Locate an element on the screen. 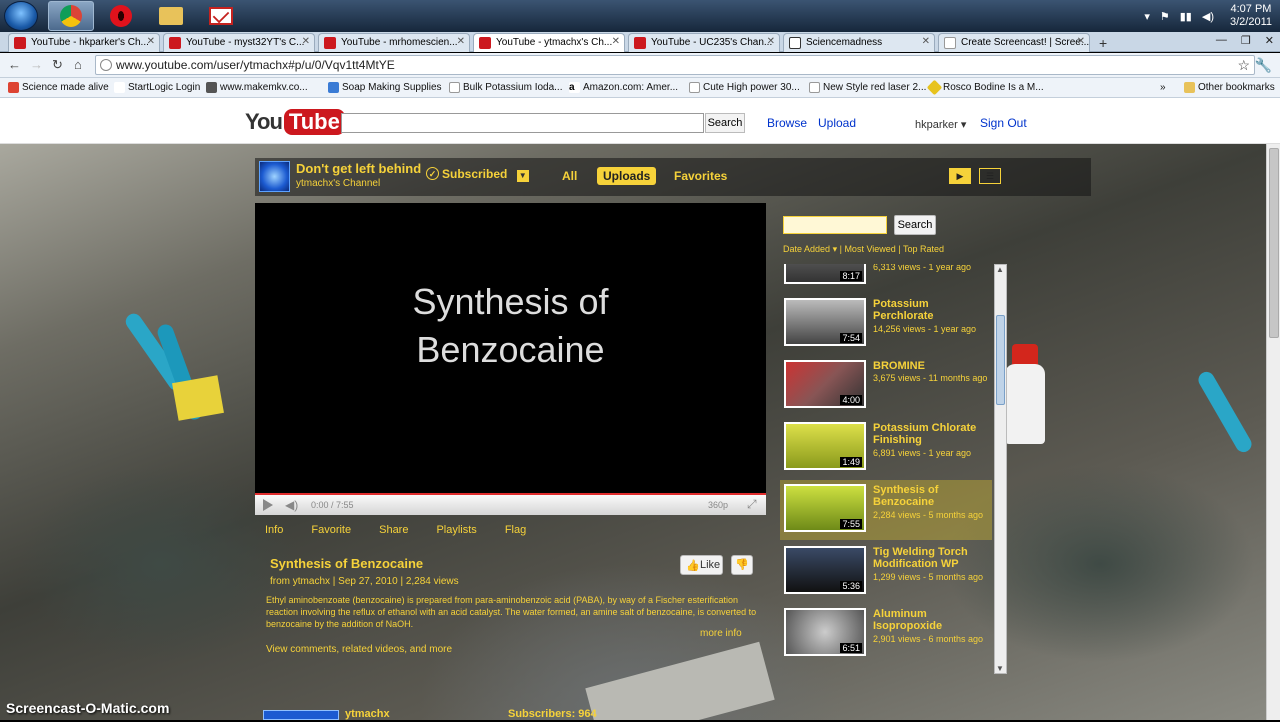 The height and width of the screenshot is (722, 1280). sort-most-viewed: Most Viewed is located at coordinates (869, 249).